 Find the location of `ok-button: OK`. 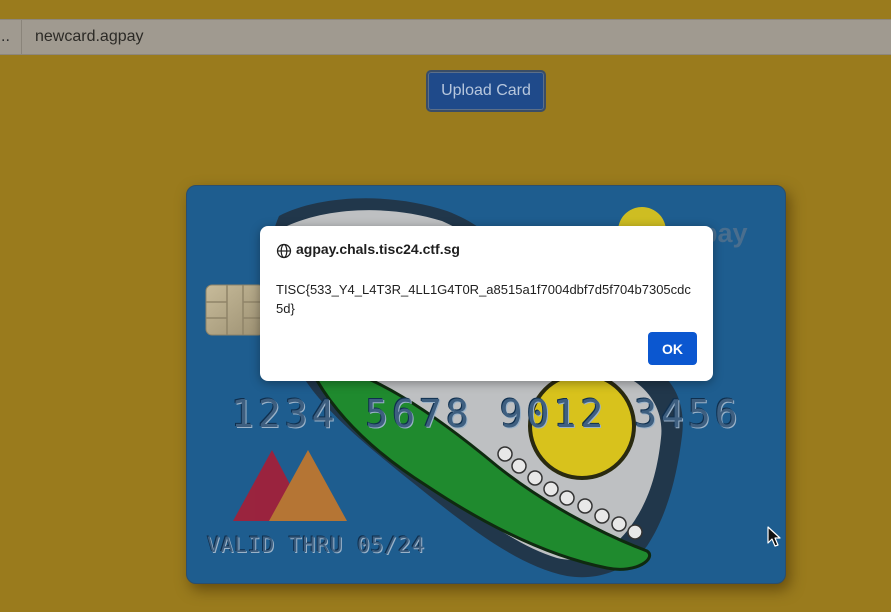

ok-button: OK is located at coordinates (672, 348).